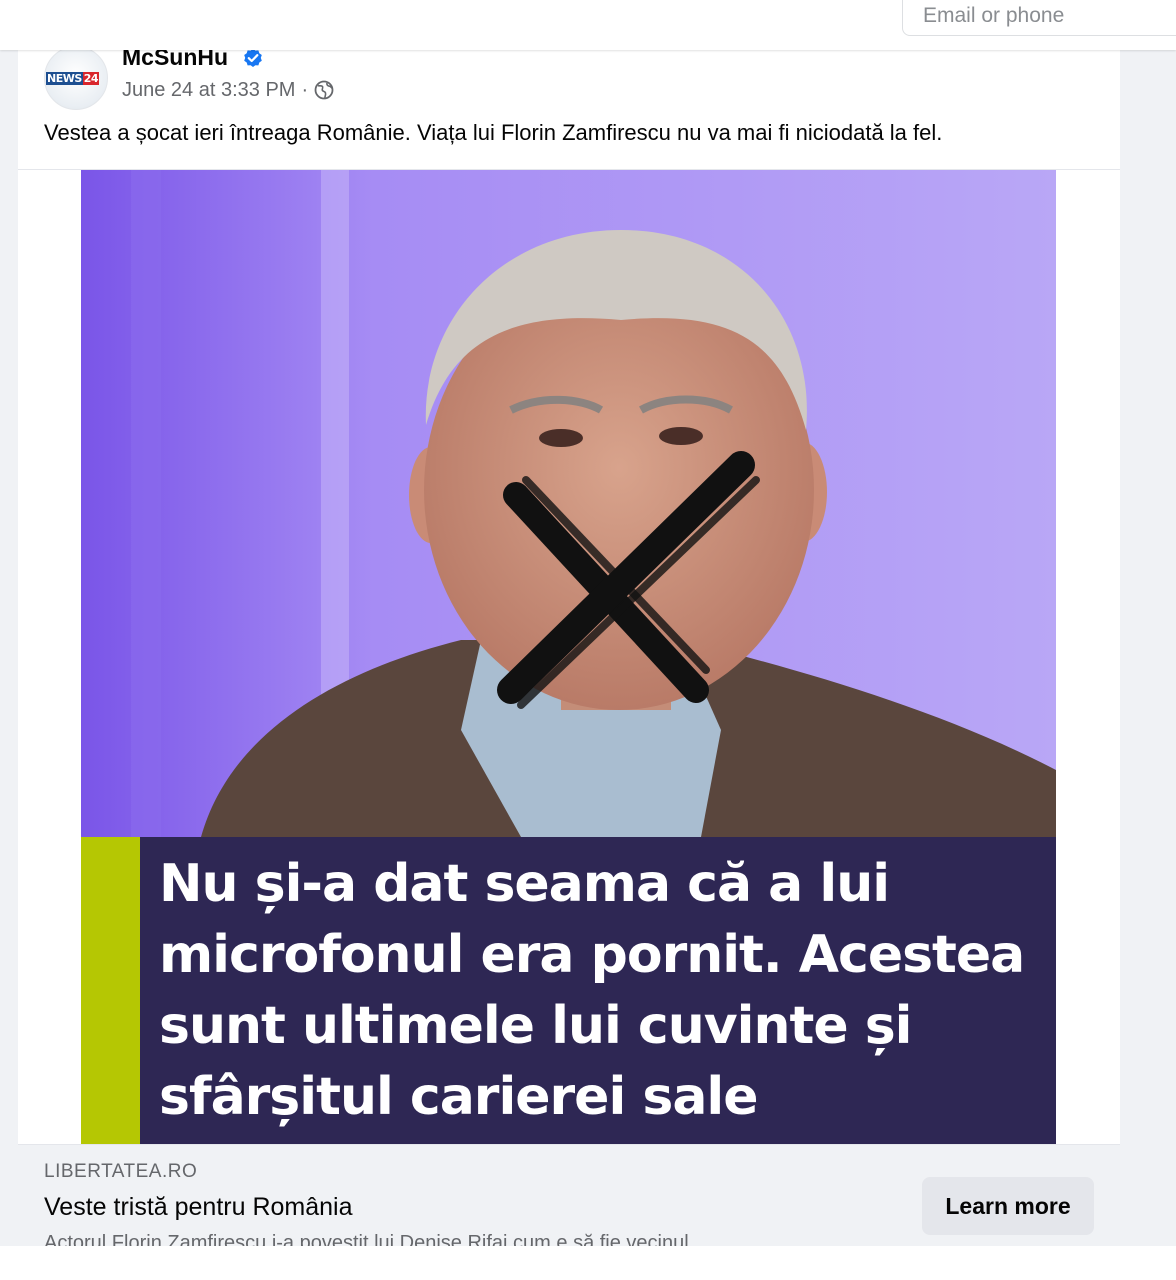 The width and height of the screenshot is (1176, 1280). What do you see at coordinates (253, 57) in the screenshot?
I see `verified-badge-icon` at bounding box center [253, 57].